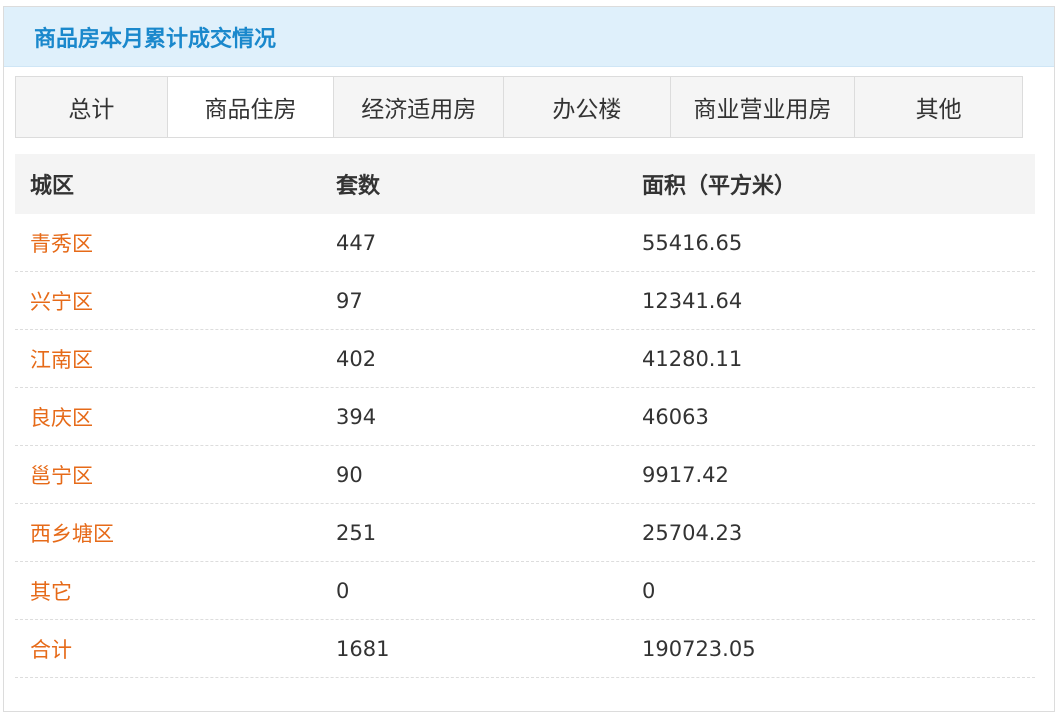 The image size is (1062, 724). I want to click on category-tabs: 总计 商品住房 经济适用房 办公楼 商业营业用房 其他, so click(519, 107).